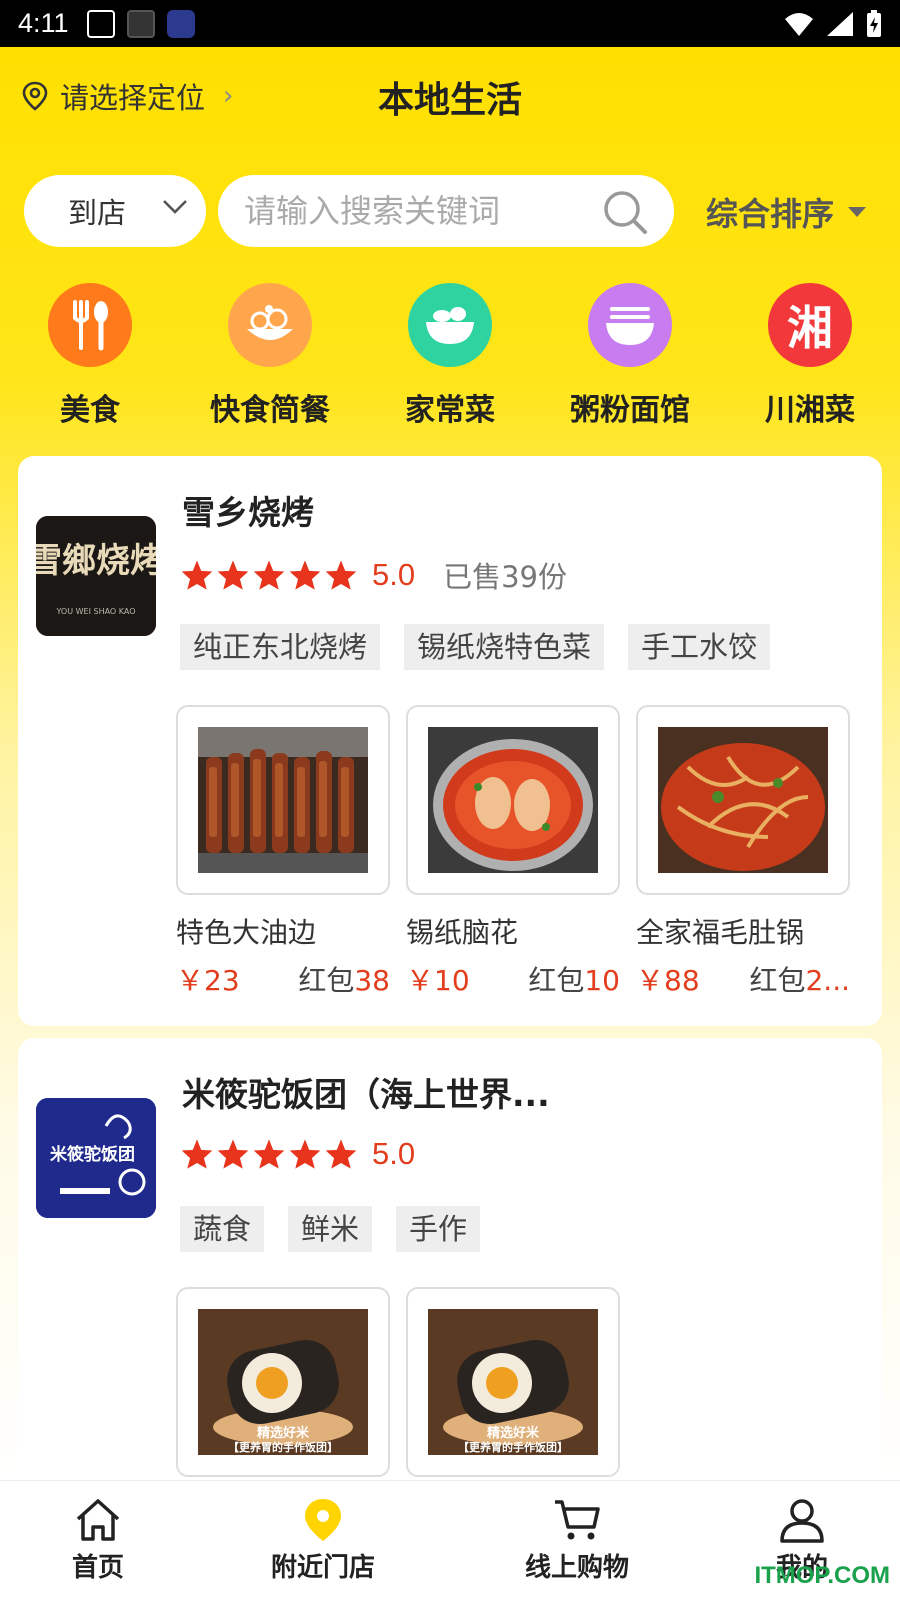  I want to click on category-label: 美食, so click(90, 410).